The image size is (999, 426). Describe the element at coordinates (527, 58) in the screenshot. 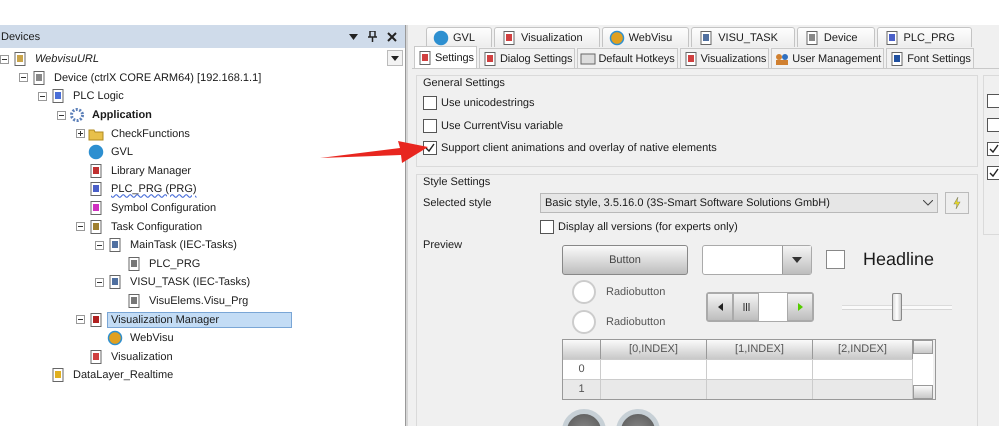

I see `settings-tab: Dialog Settings` at that location.